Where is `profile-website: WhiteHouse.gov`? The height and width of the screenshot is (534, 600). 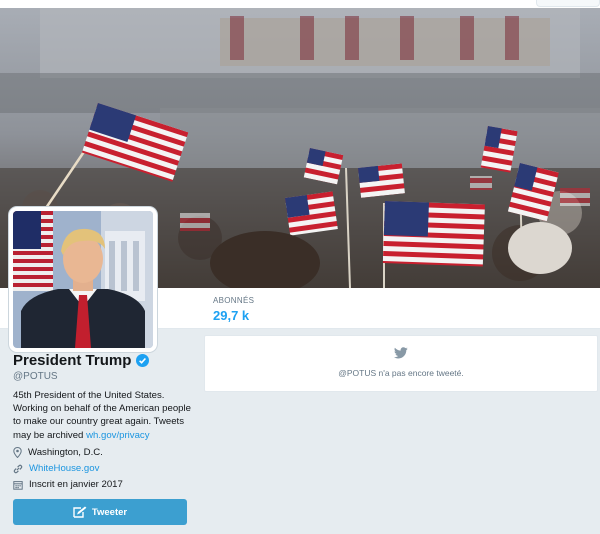 profile-website: WhiteHouse.gov is located at coordinates (56, 468).